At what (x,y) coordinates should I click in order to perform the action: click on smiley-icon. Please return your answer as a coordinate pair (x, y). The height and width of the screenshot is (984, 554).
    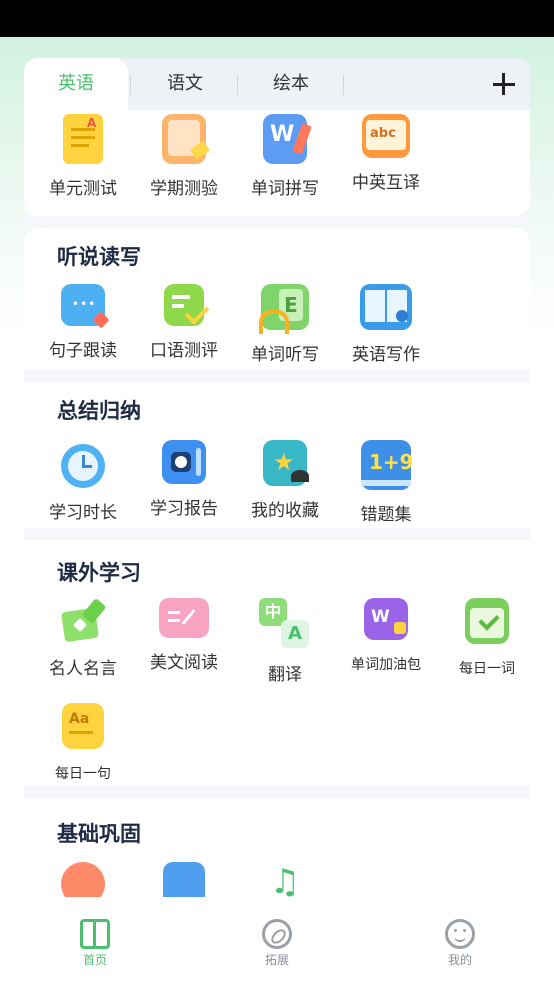
    Looking at the image, I should click on (460, 934).